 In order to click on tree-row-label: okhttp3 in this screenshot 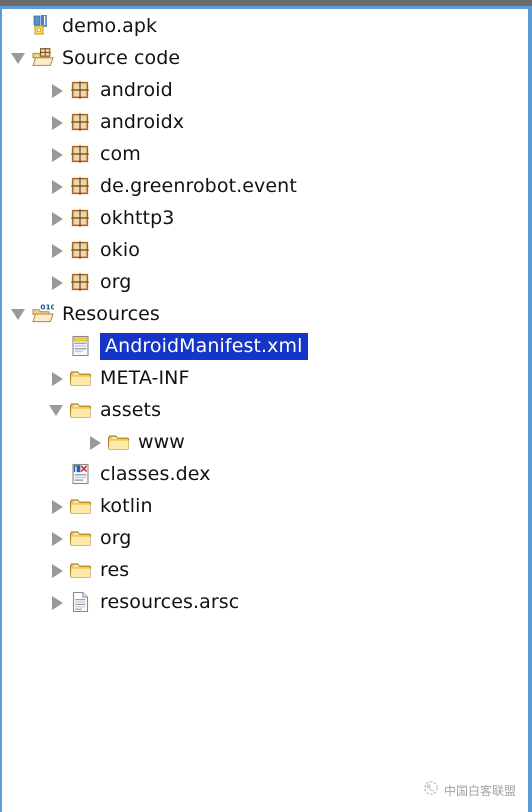, I will do `click(137, 218)`.